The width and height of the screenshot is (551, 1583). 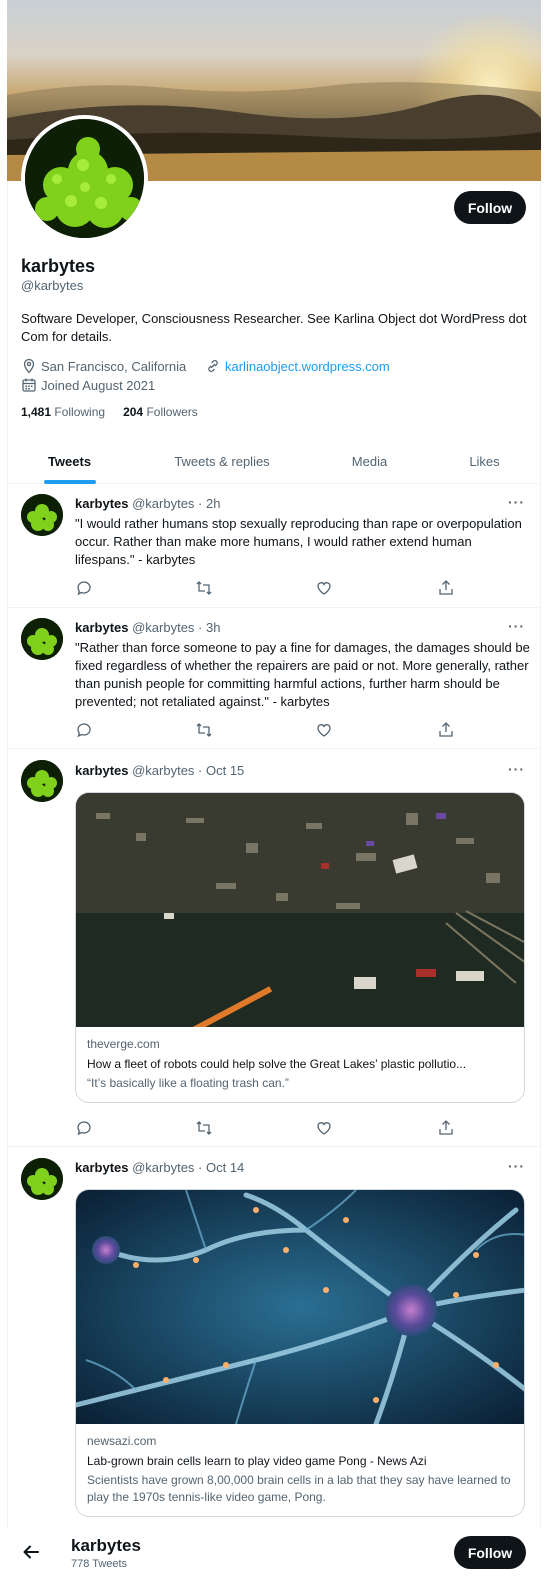 I want to click on tweet-meta: @karbytes · 2h, so click(x=176, y=503).